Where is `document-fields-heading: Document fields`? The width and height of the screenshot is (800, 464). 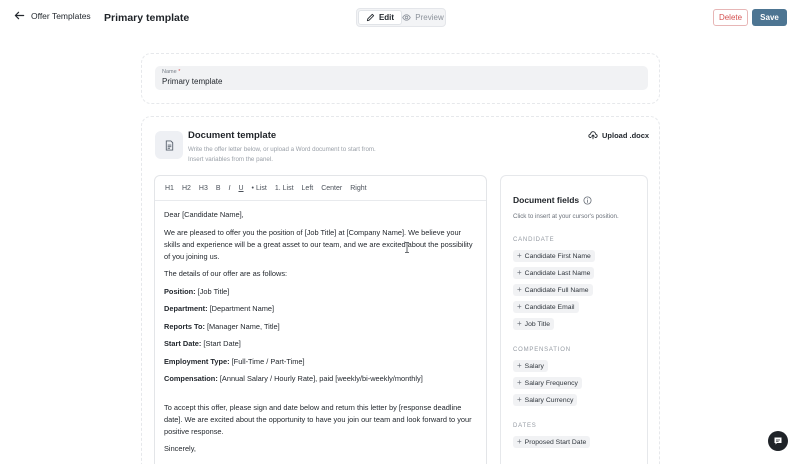 document-fields-heading: Document fields is located at coordinates (574, 200).